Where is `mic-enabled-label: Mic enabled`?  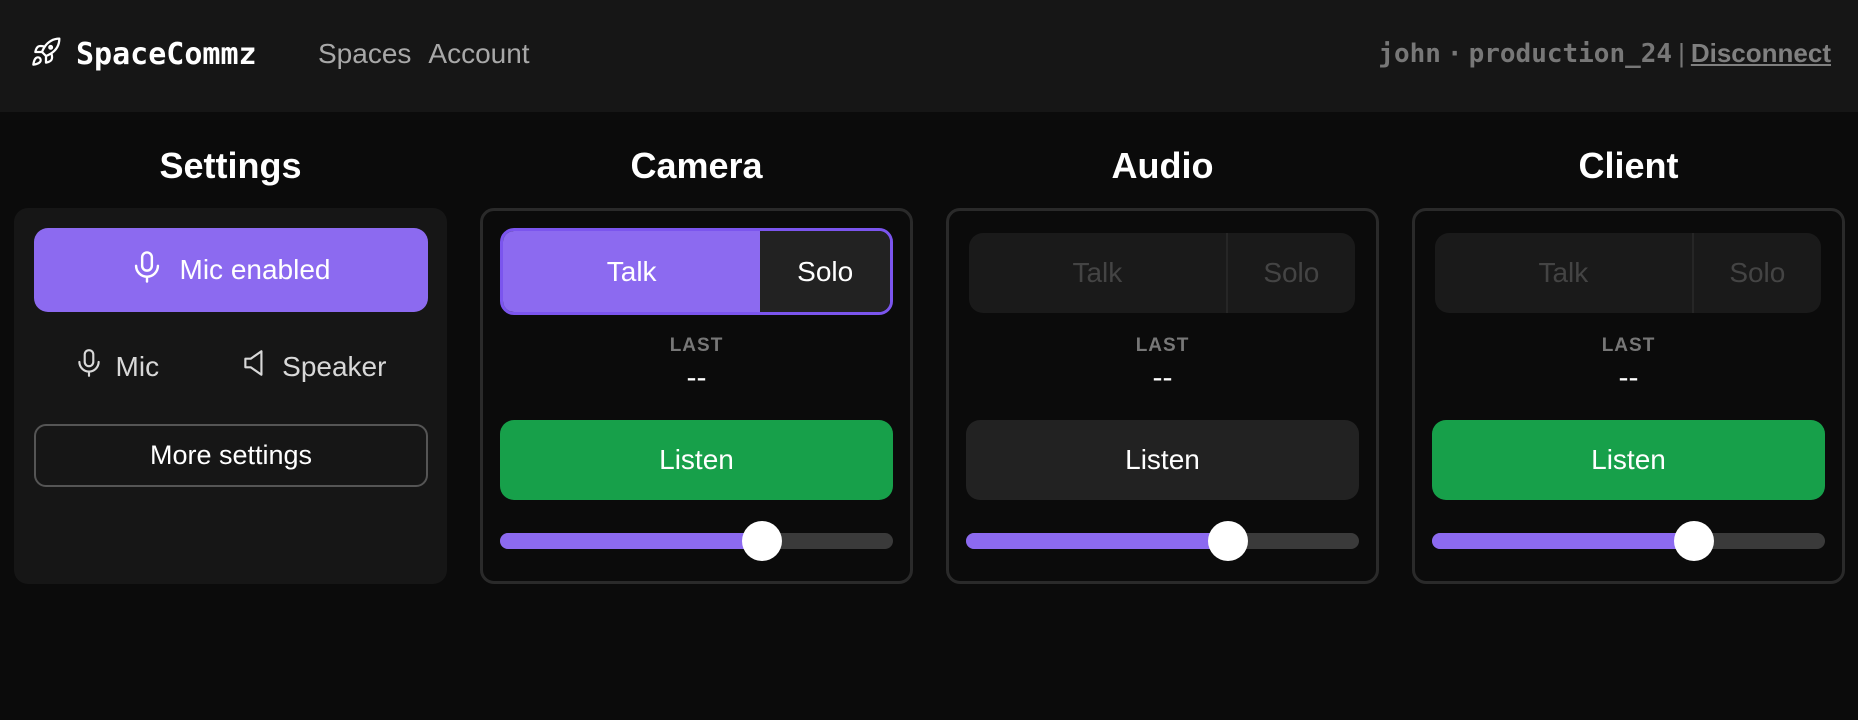
mic-enabled-label: Mic enabled is located at coordinates (255, 269).